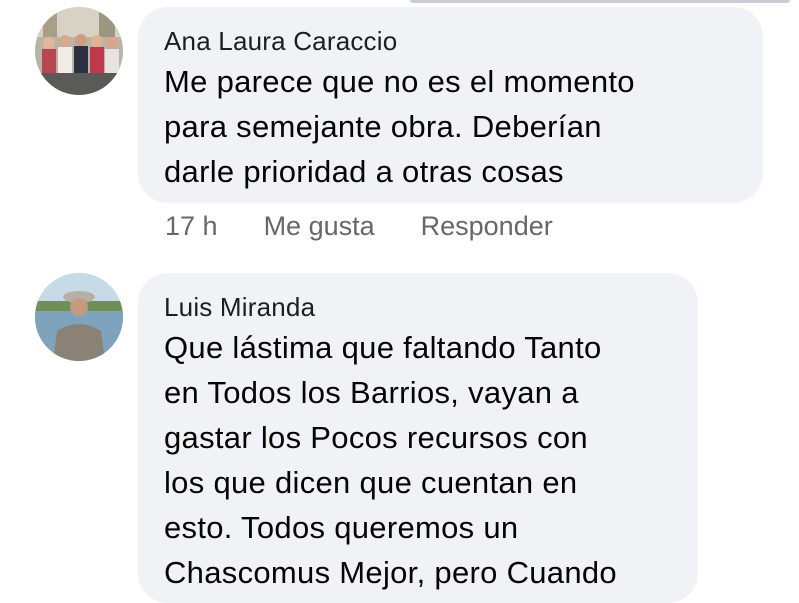 The height and width of the screenshot is (603, 799). I want to click on reply-link: Responder, so click(487, 226).